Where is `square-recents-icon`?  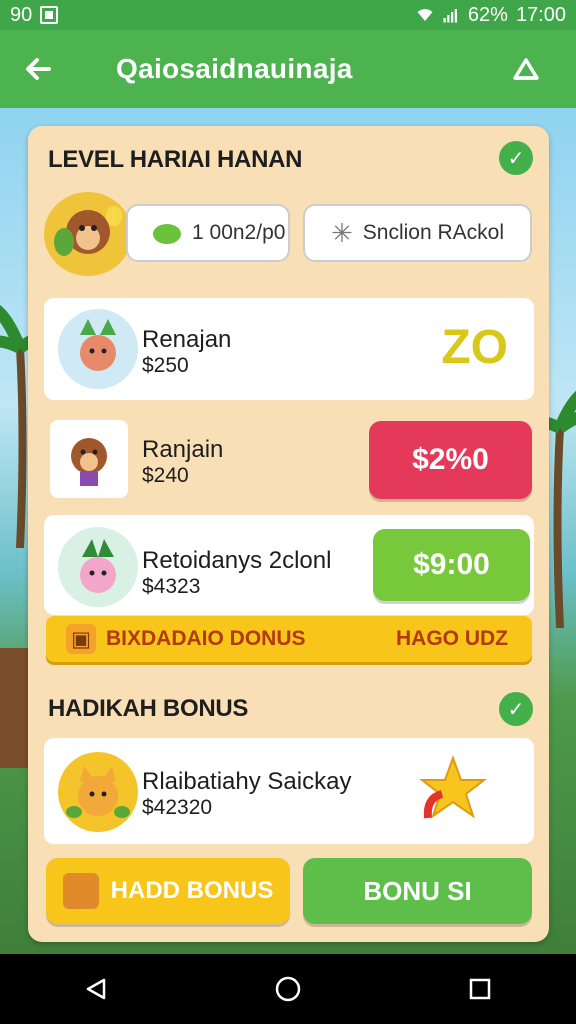
square-recents-icon is located at coordinates (480, 989).